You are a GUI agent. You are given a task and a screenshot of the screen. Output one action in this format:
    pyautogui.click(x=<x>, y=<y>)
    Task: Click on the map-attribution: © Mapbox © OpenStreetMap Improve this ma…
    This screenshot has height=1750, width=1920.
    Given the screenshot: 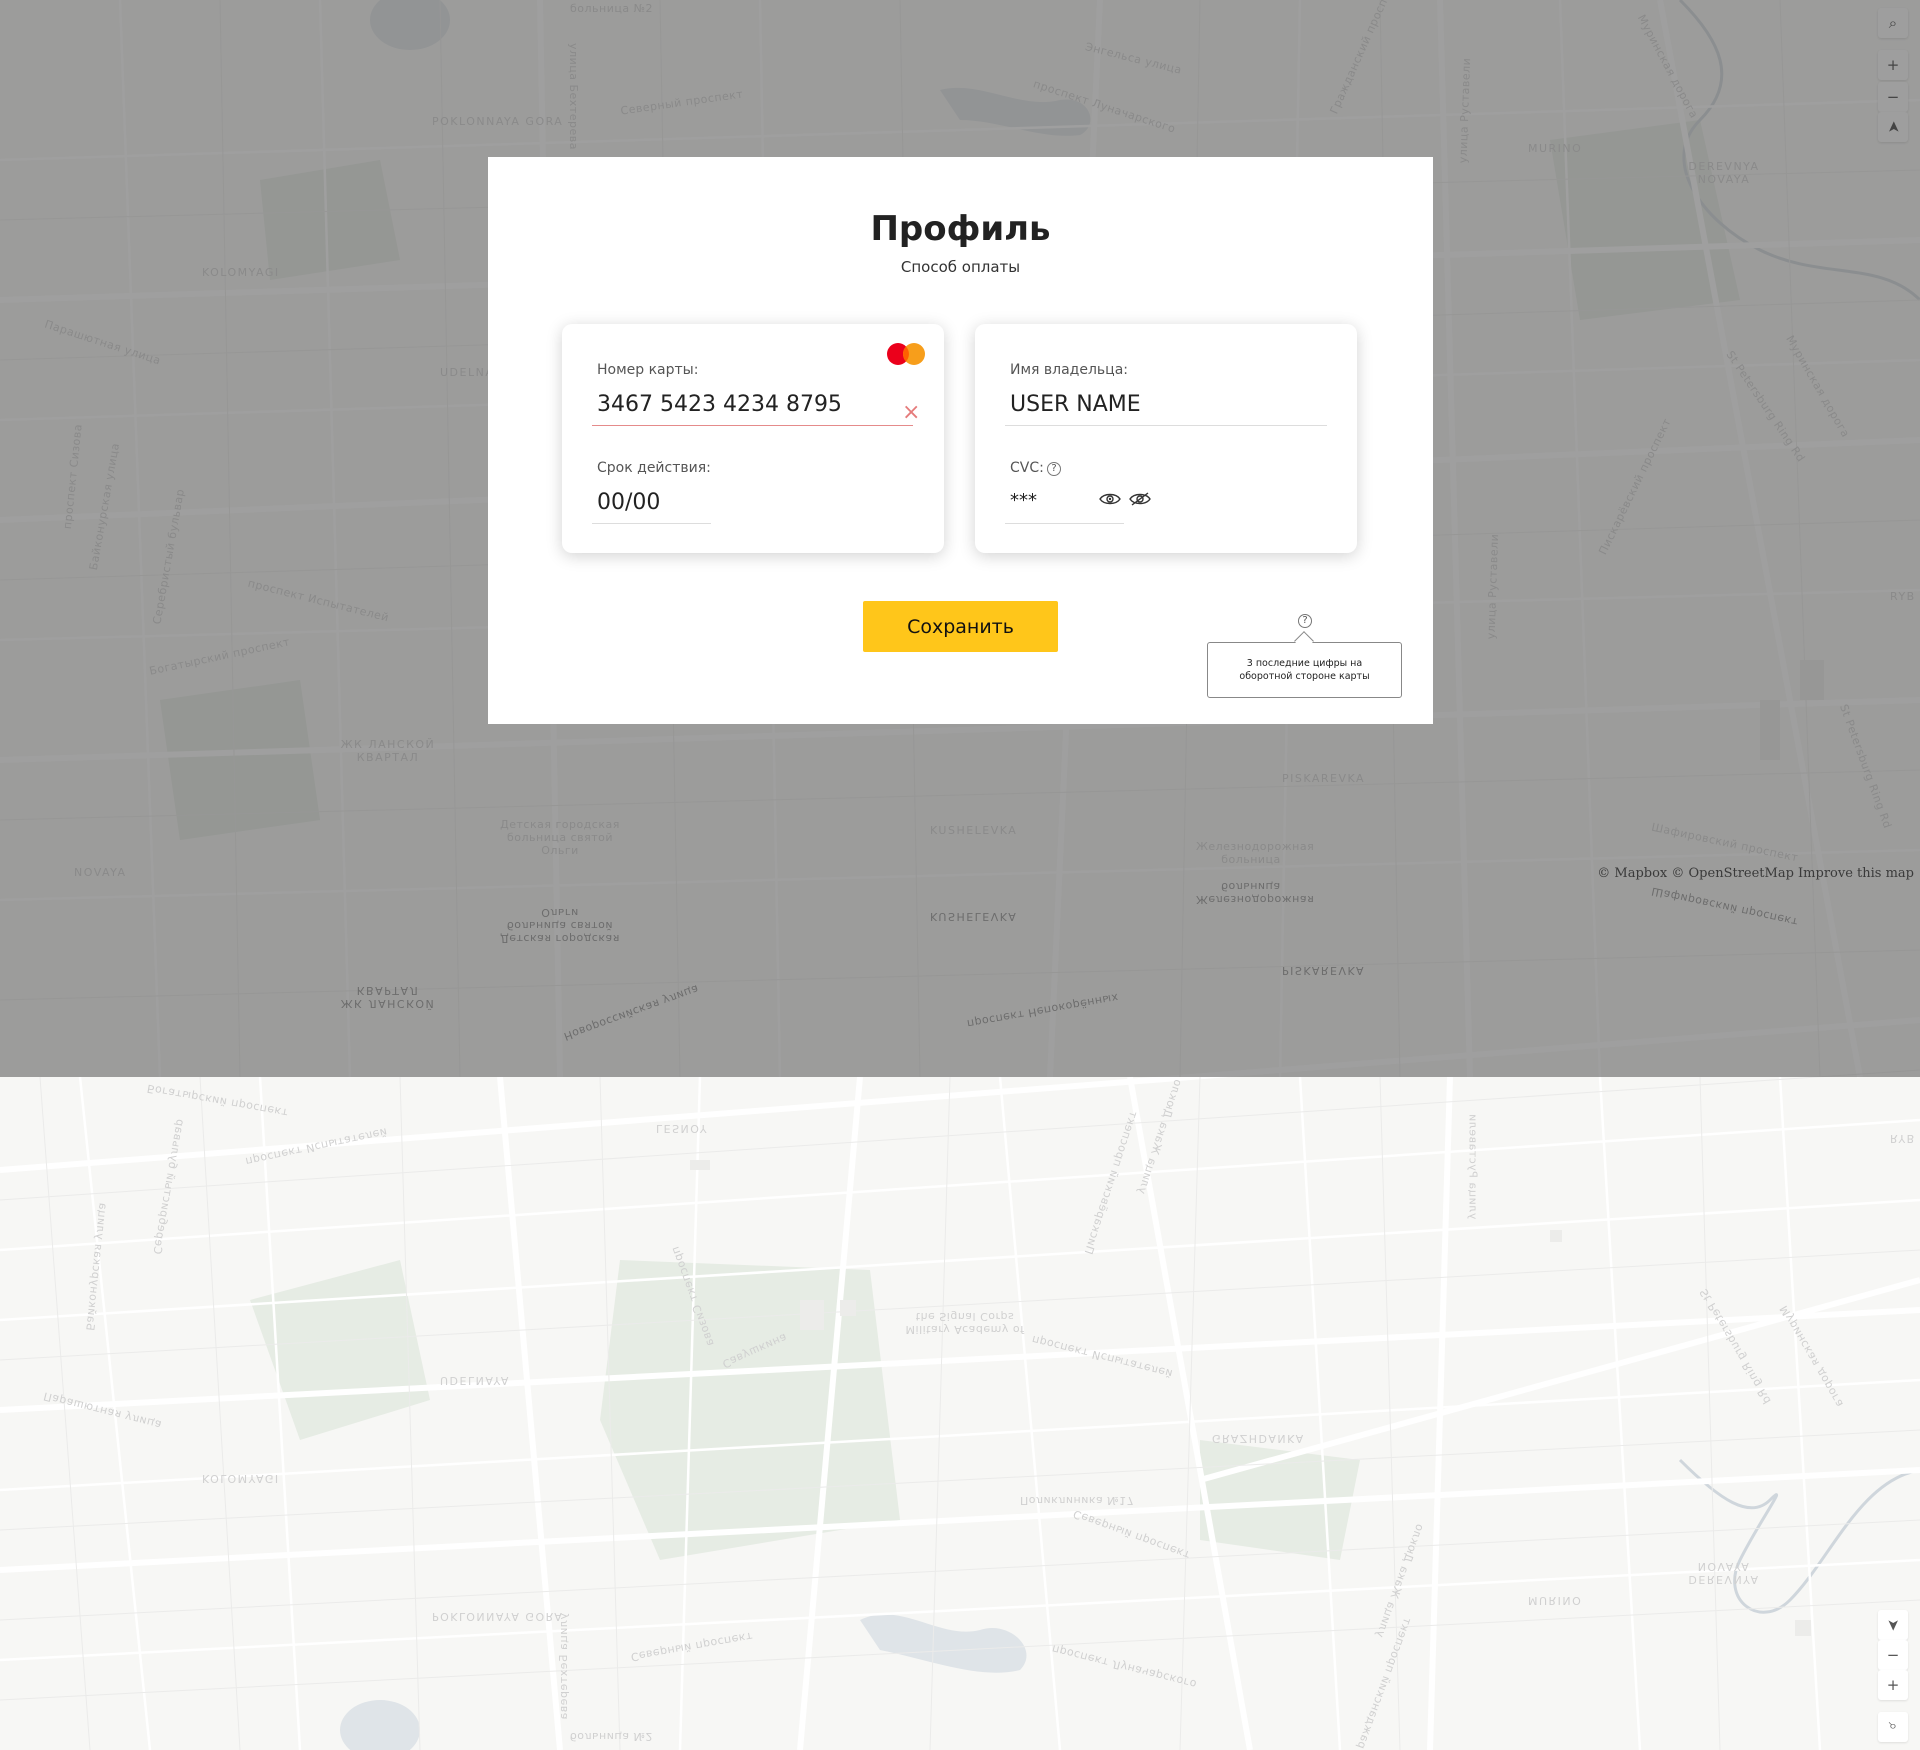 What is the action you would take?
    pyautogui.click(x=1755, y=873)
    